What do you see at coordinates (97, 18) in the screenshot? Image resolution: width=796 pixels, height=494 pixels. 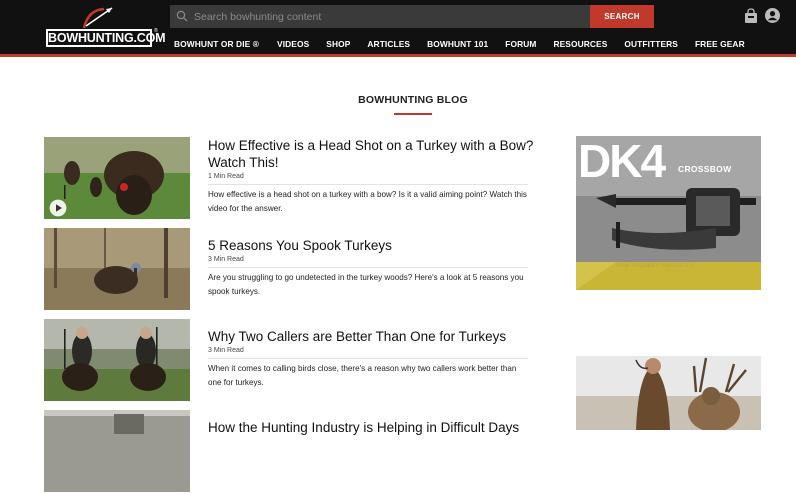 I see `arrow-logo-icon` at bounding box center [97, 18].